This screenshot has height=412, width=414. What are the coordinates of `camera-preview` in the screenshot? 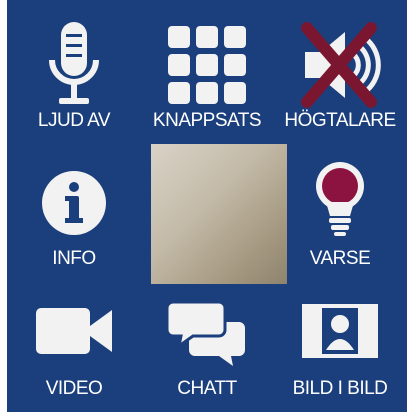 It's located at (219, 214).